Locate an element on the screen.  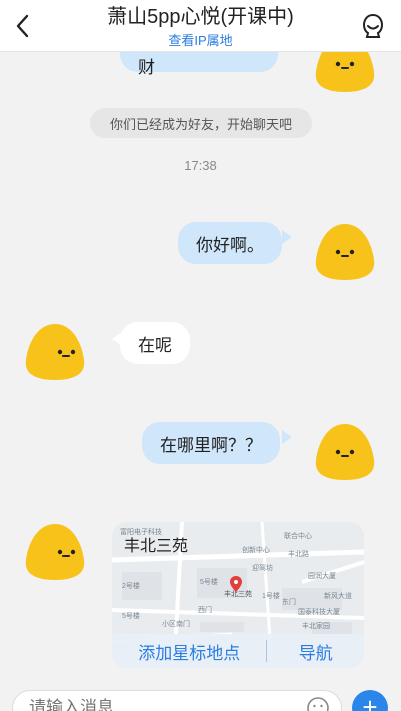
profile-button is located at coordinates (373, 26).